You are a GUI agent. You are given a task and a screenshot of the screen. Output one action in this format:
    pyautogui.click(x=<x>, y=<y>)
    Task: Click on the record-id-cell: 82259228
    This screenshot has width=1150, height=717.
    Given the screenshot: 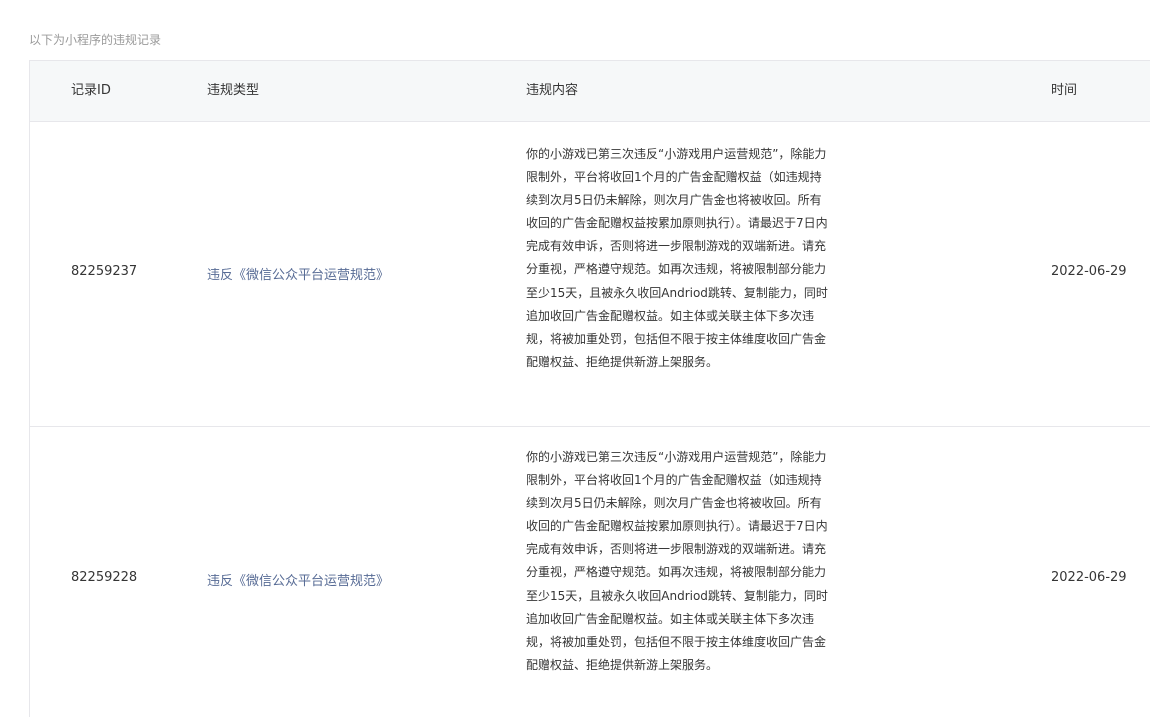 What is the action you would take?
    pyautogui.click(x=104, y=577)
    